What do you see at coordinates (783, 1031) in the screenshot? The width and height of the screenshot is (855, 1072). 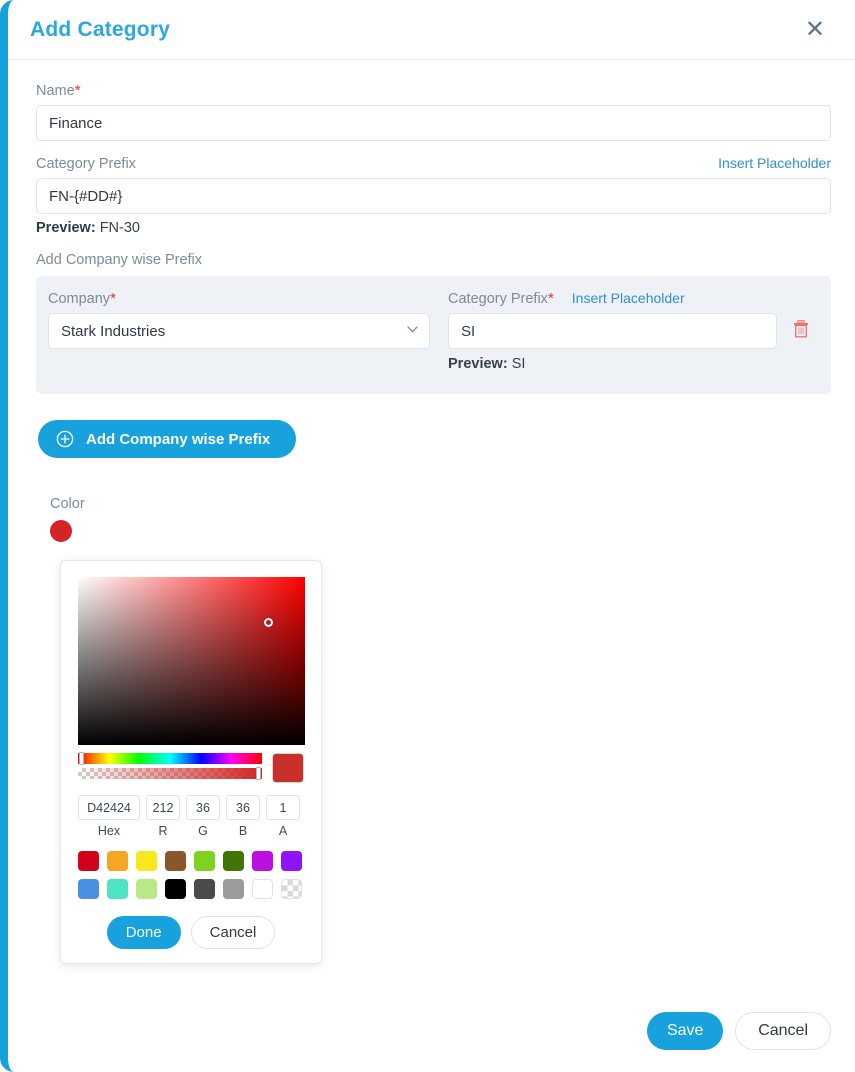 I see `cancel-button: Cancel` at bounding box center [783, 1031].